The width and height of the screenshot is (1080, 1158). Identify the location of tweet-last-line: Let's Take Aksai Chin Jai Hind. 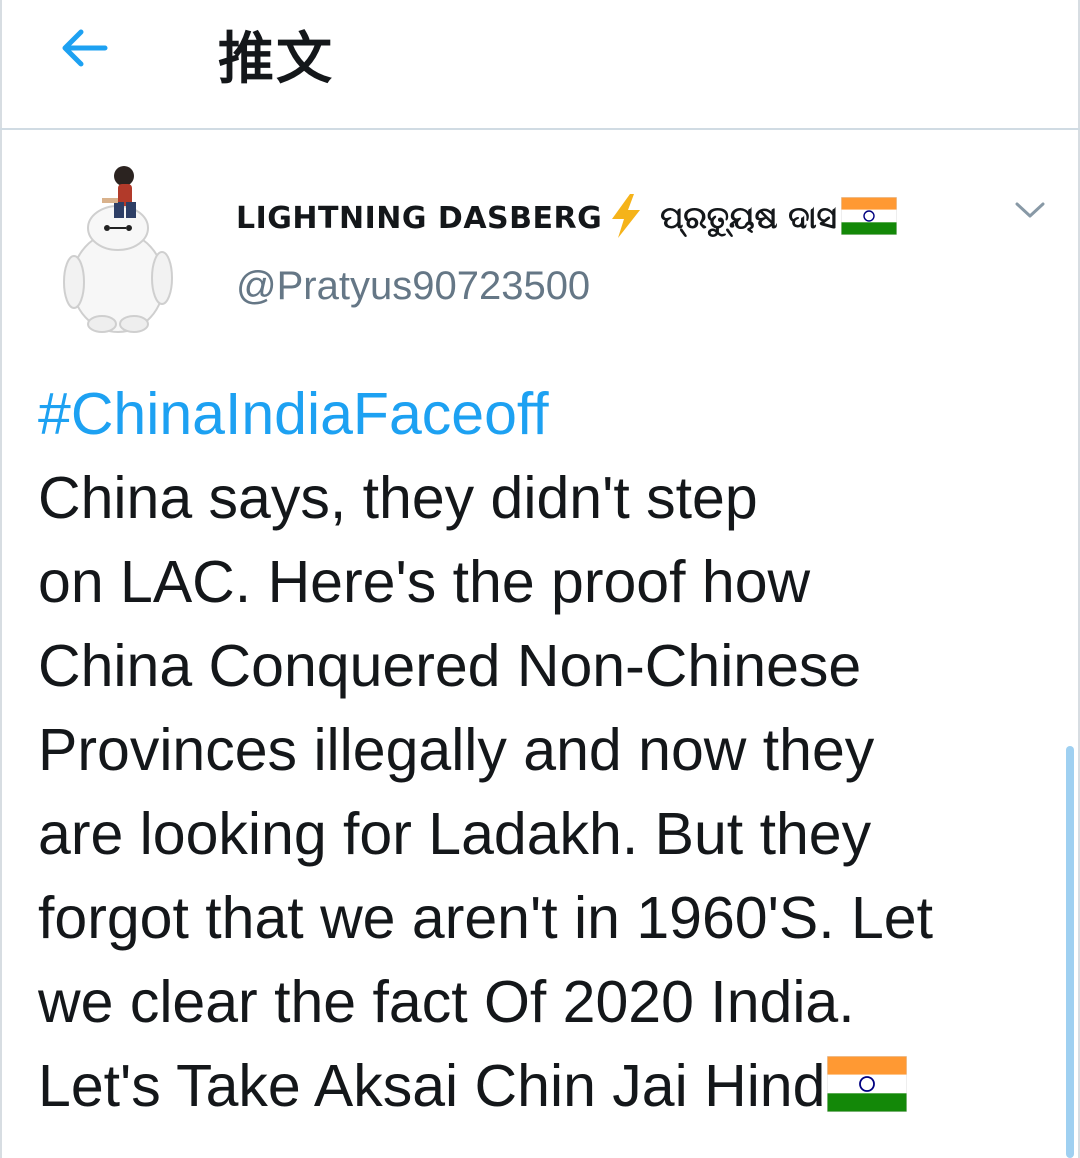
(543, 1086).